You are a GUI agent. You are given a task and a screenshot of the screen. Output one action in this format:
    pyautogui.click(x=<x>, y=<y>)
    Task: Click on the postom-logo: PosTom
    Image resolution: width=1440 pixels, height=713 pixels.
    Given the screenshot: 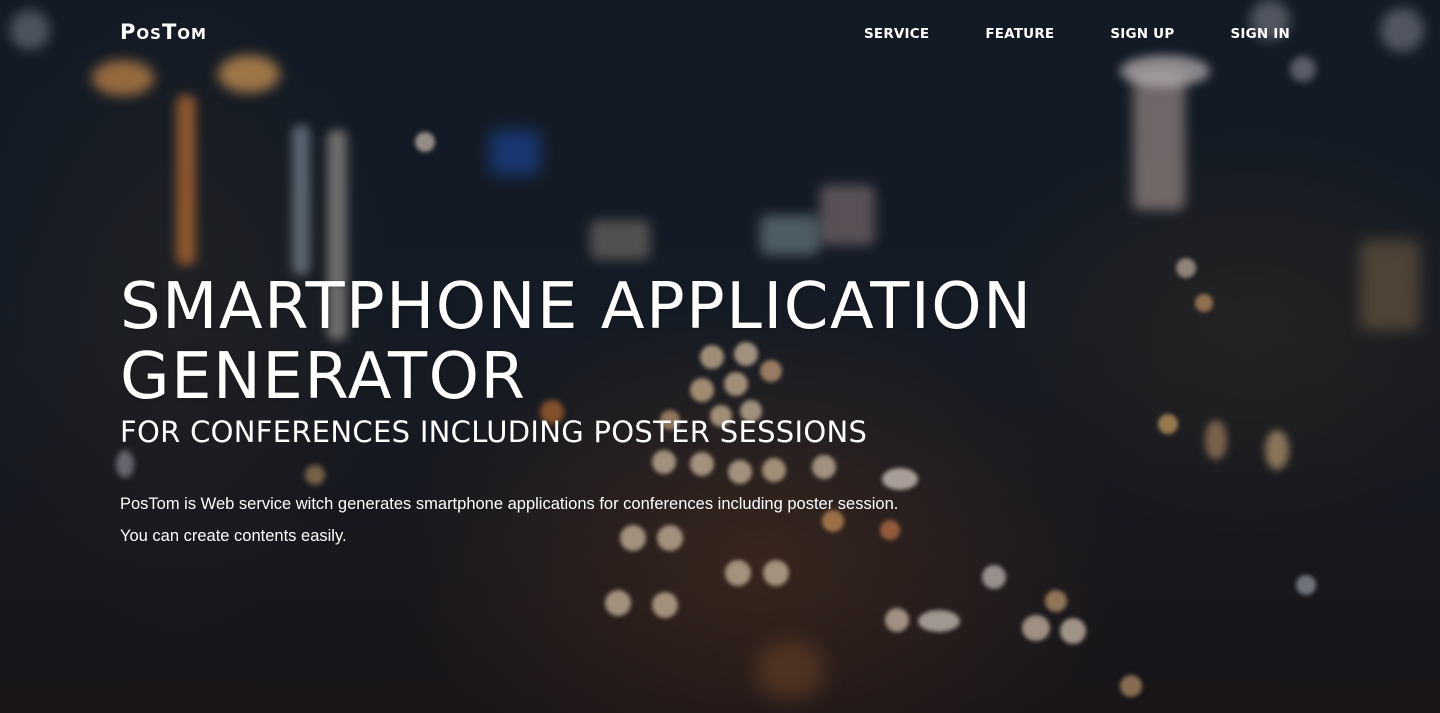 What is the action you would take?
    pyautogui.click(x=163, y=32)
    